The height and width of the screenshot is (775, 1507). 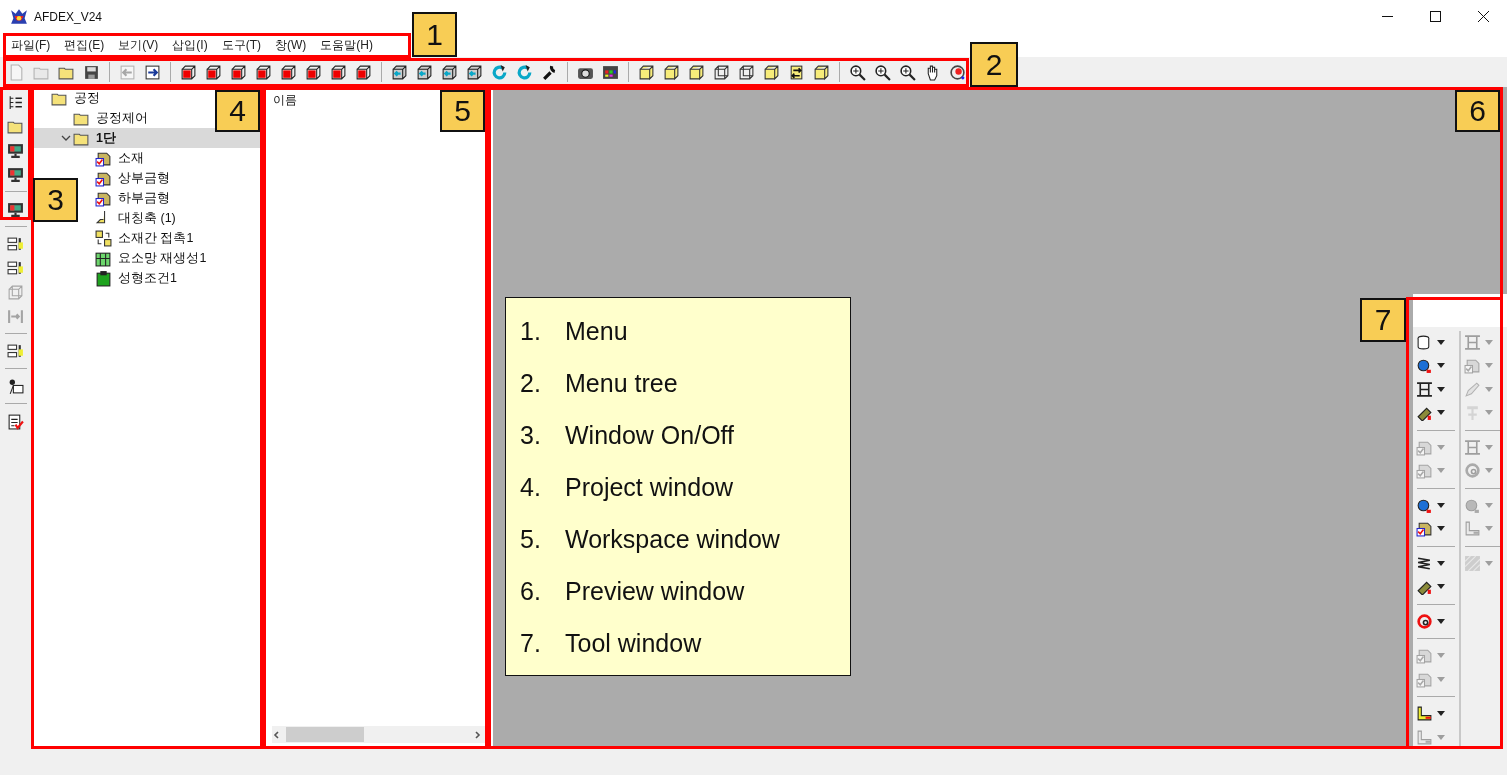 What do you see at coordinates (114, 158) in the screenshot?
I see `tree-item: 소재` at bounding box center [114, 158].